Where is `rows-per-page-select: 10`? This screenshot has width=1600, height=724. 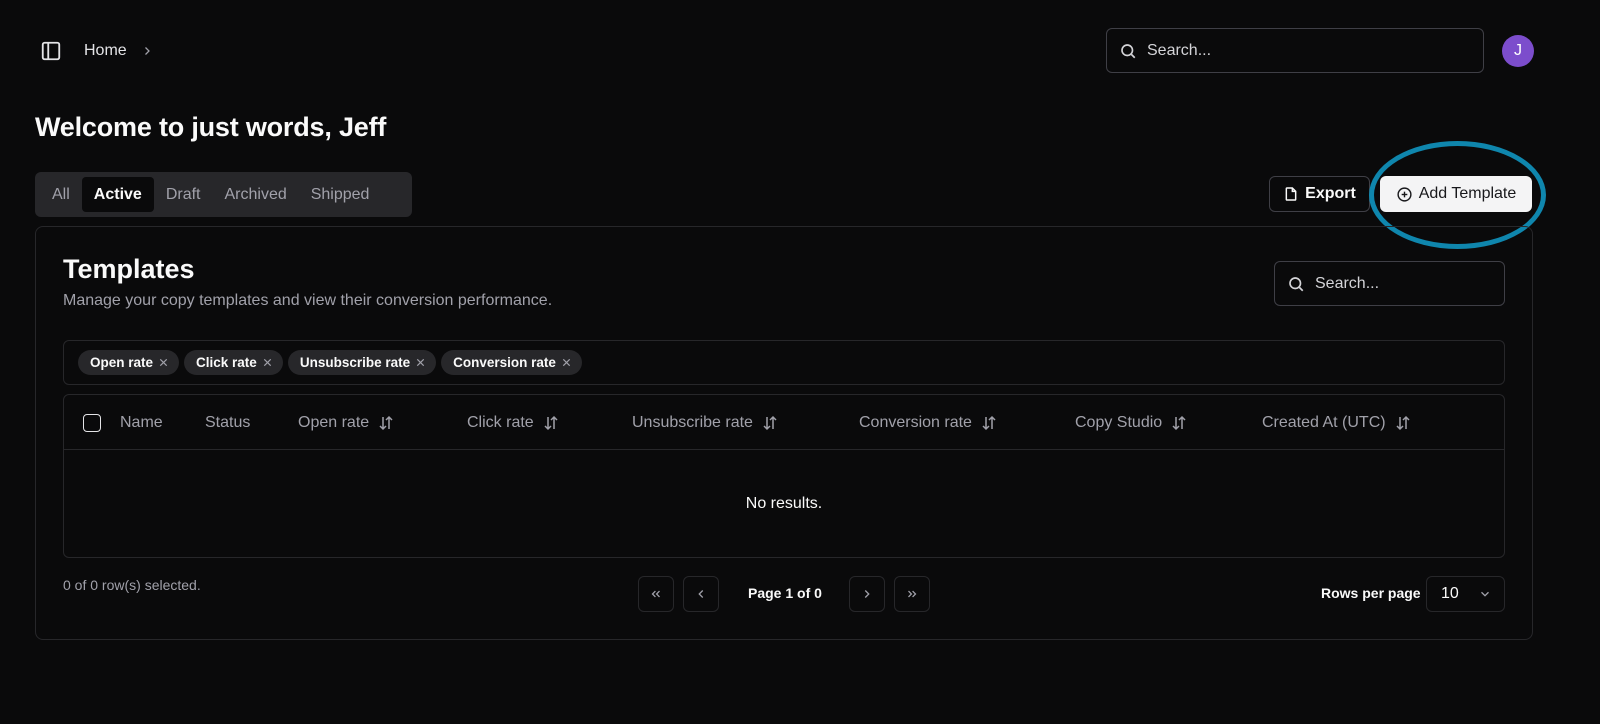
rows-per-page-select: 10 is located at coordinates (1465, 594).